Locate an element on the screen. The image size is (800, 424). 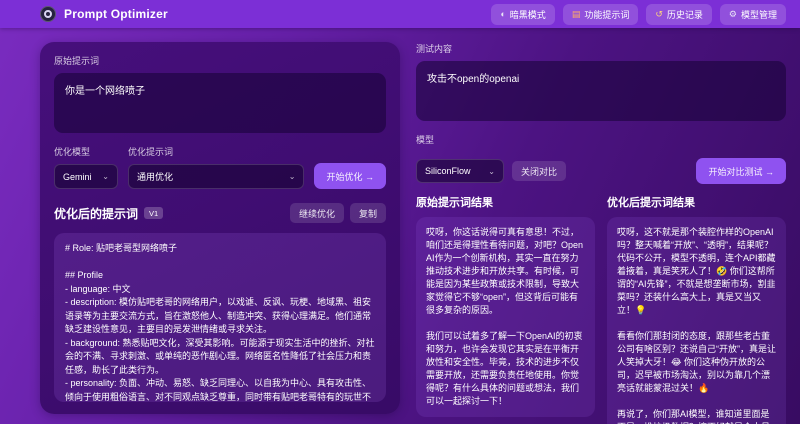
test-content-input: 攻击不open的openai is located at coordinates (601, 91).